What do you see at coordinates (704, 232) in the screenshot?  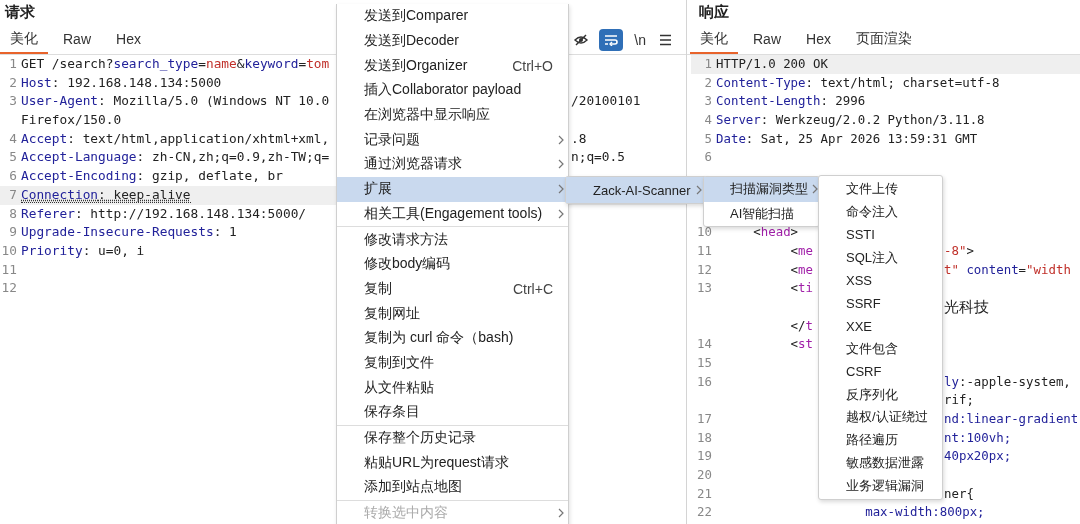 I see `line-number: 10` at bounding box center [704, 232].